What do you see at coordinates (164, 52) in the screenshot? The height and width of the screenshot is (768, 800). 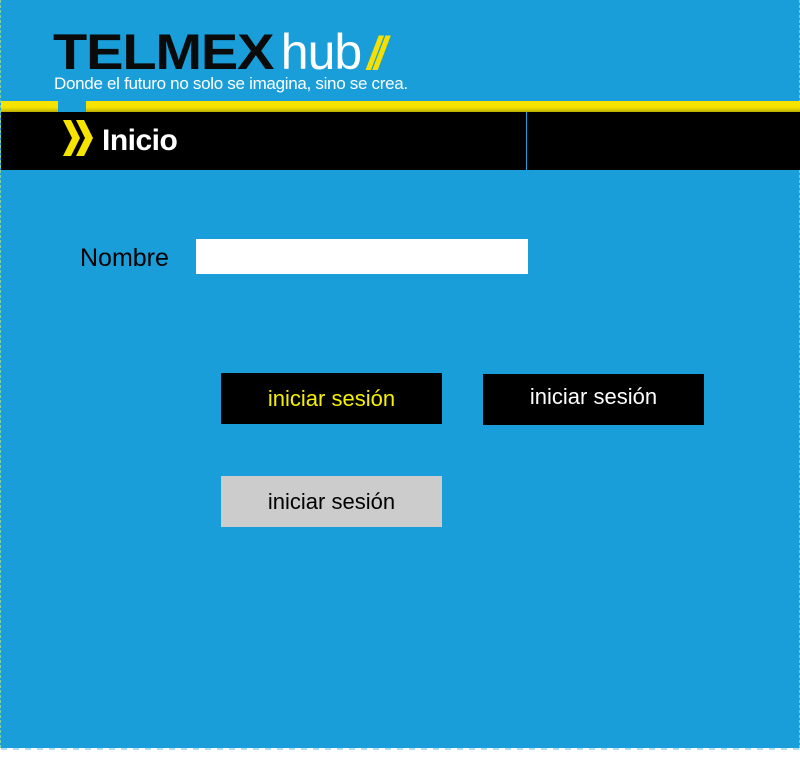 I see `logo-brand-text: TELMEX` at bounding box center [164, 52].